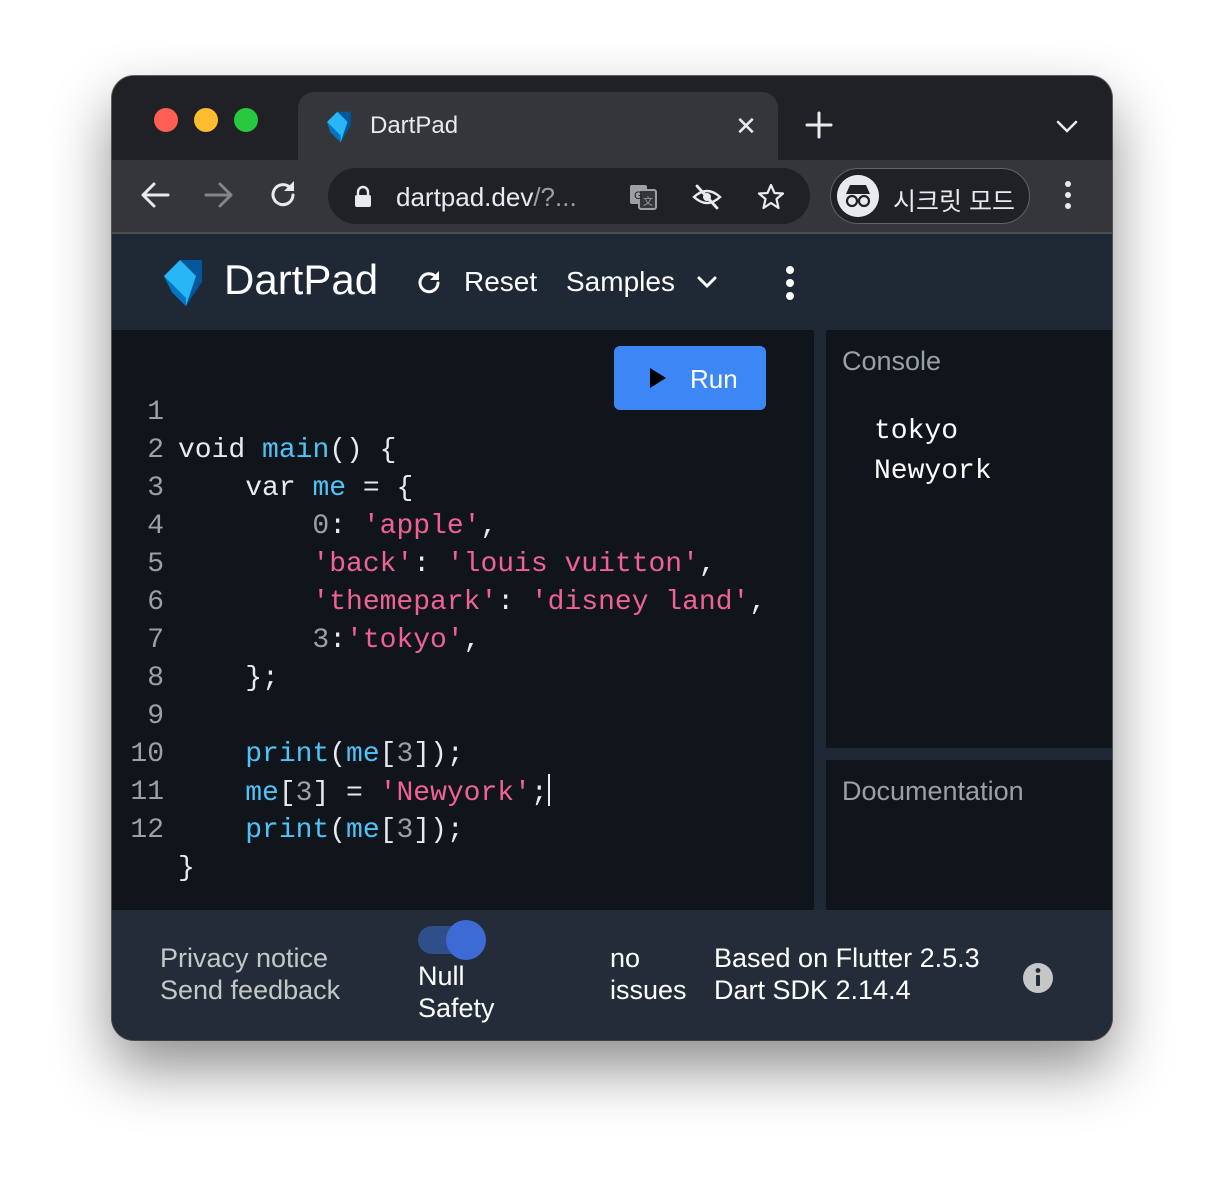  What do you see at coordinates (820, 620) in the screenshot?
I see `vertical-splitter` at bounding box center [820, 620].